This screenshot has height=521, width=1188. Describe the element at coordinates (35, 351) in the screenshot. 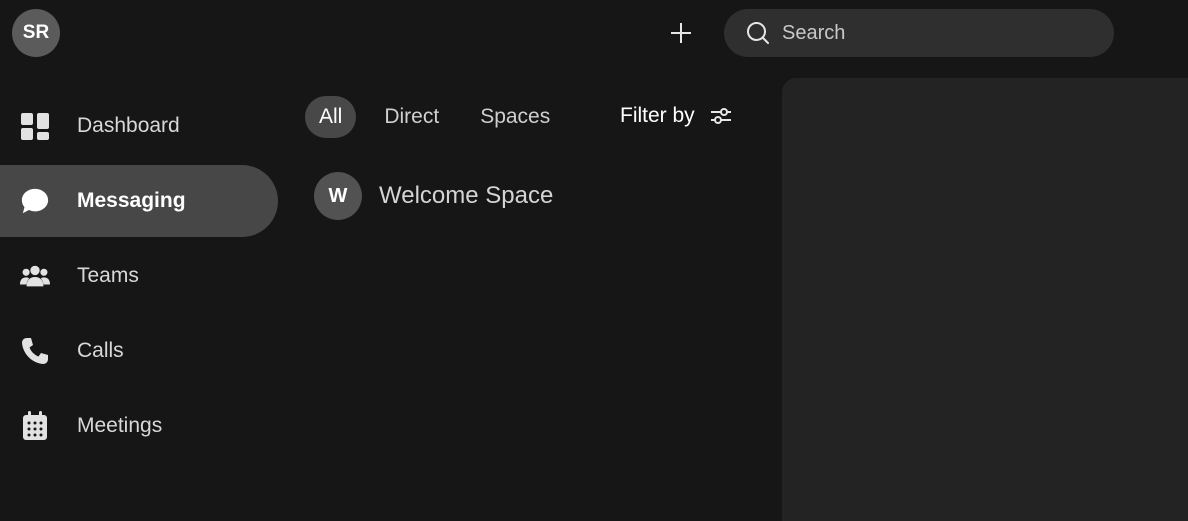

I see `phone-icon` at that location.